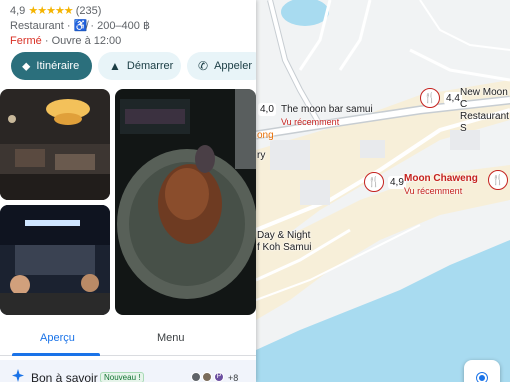 This screenshot has width=510, height=382. Describe the element at coordinates (56, 354) in the screenshot. I see `active-tab-indicator` at that location.